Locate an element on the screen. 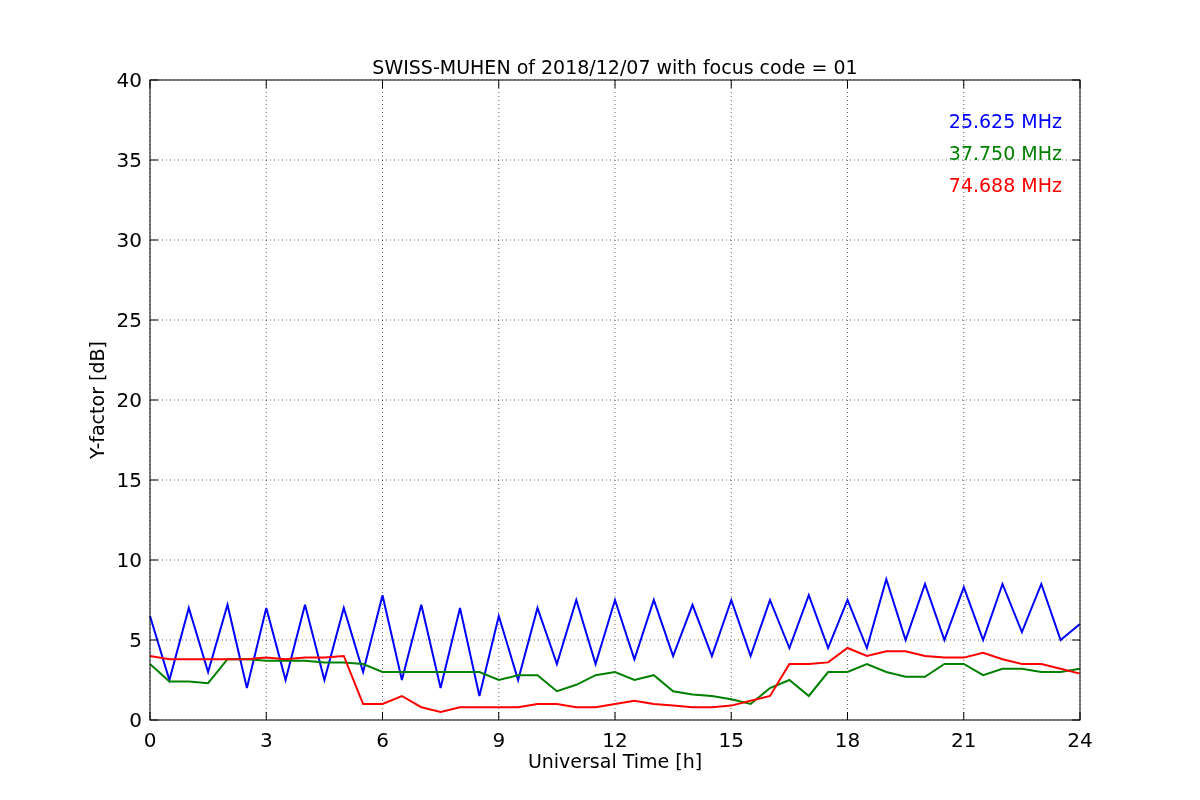  x-tick-label: 12 is located at coordinates (615, 740).